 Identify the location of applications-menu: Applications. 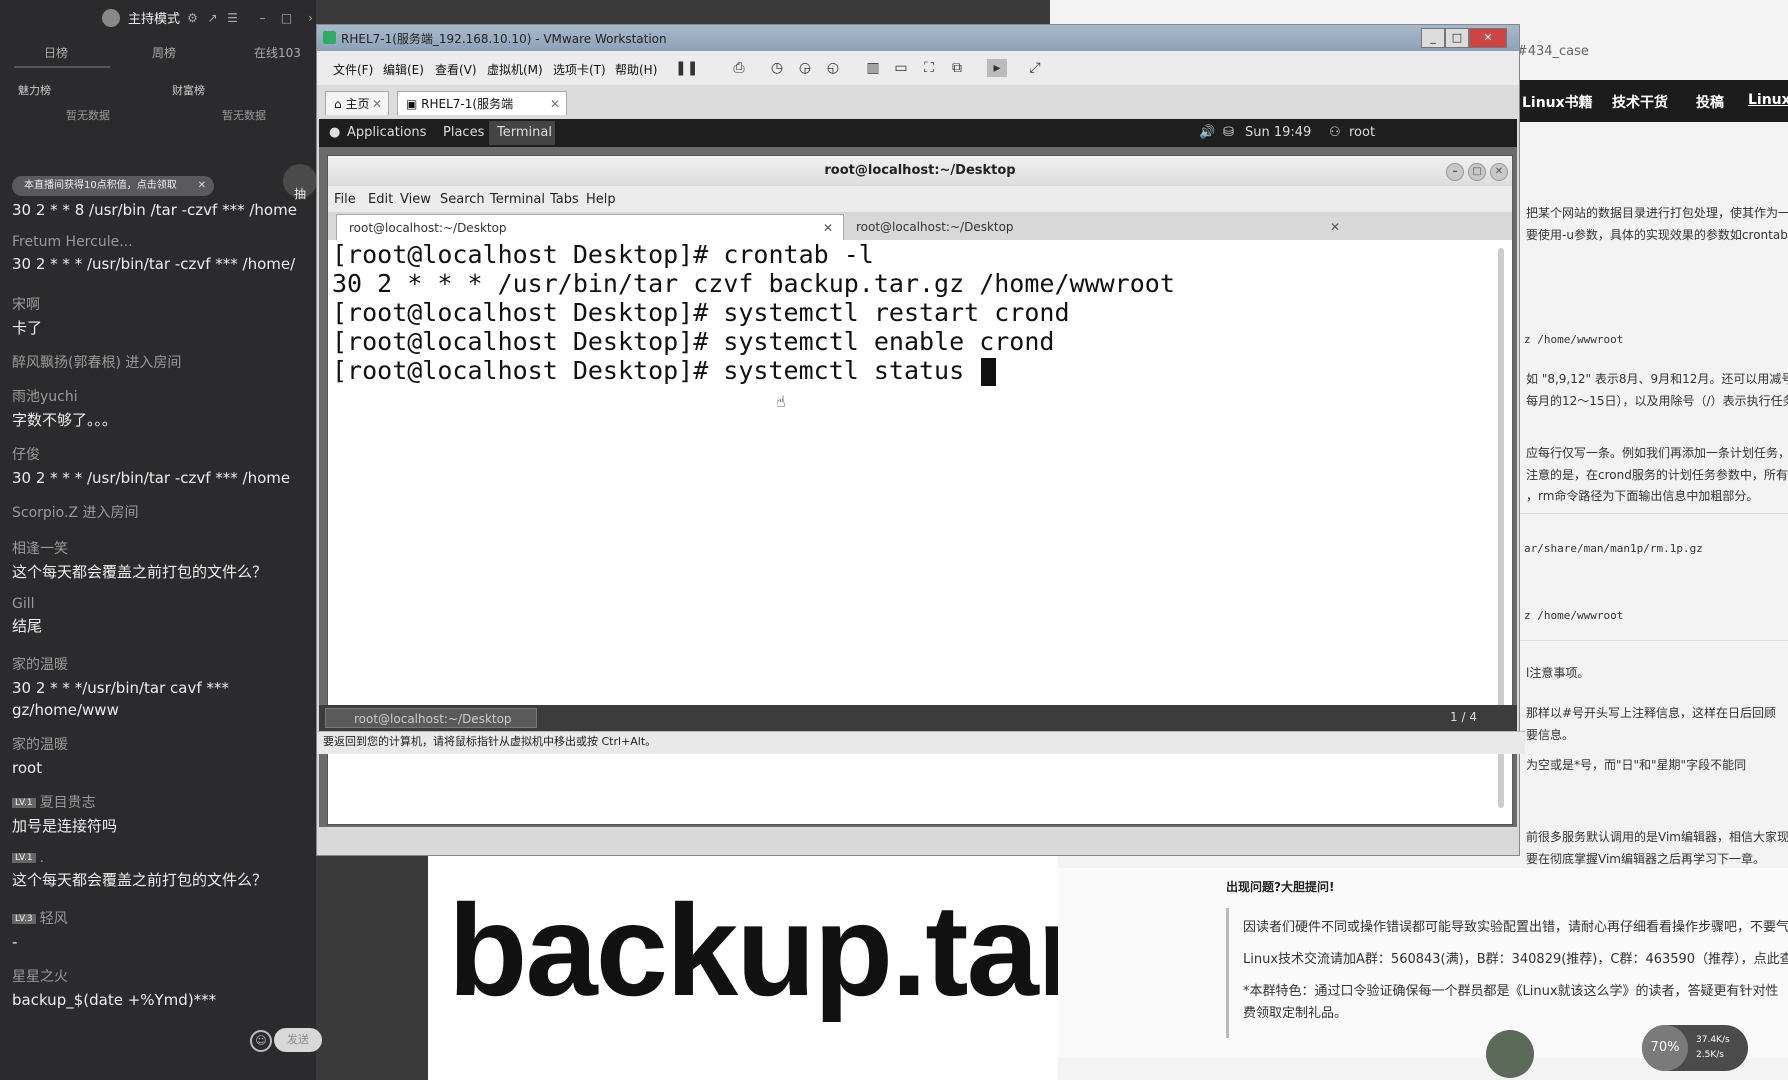
(386, 132).